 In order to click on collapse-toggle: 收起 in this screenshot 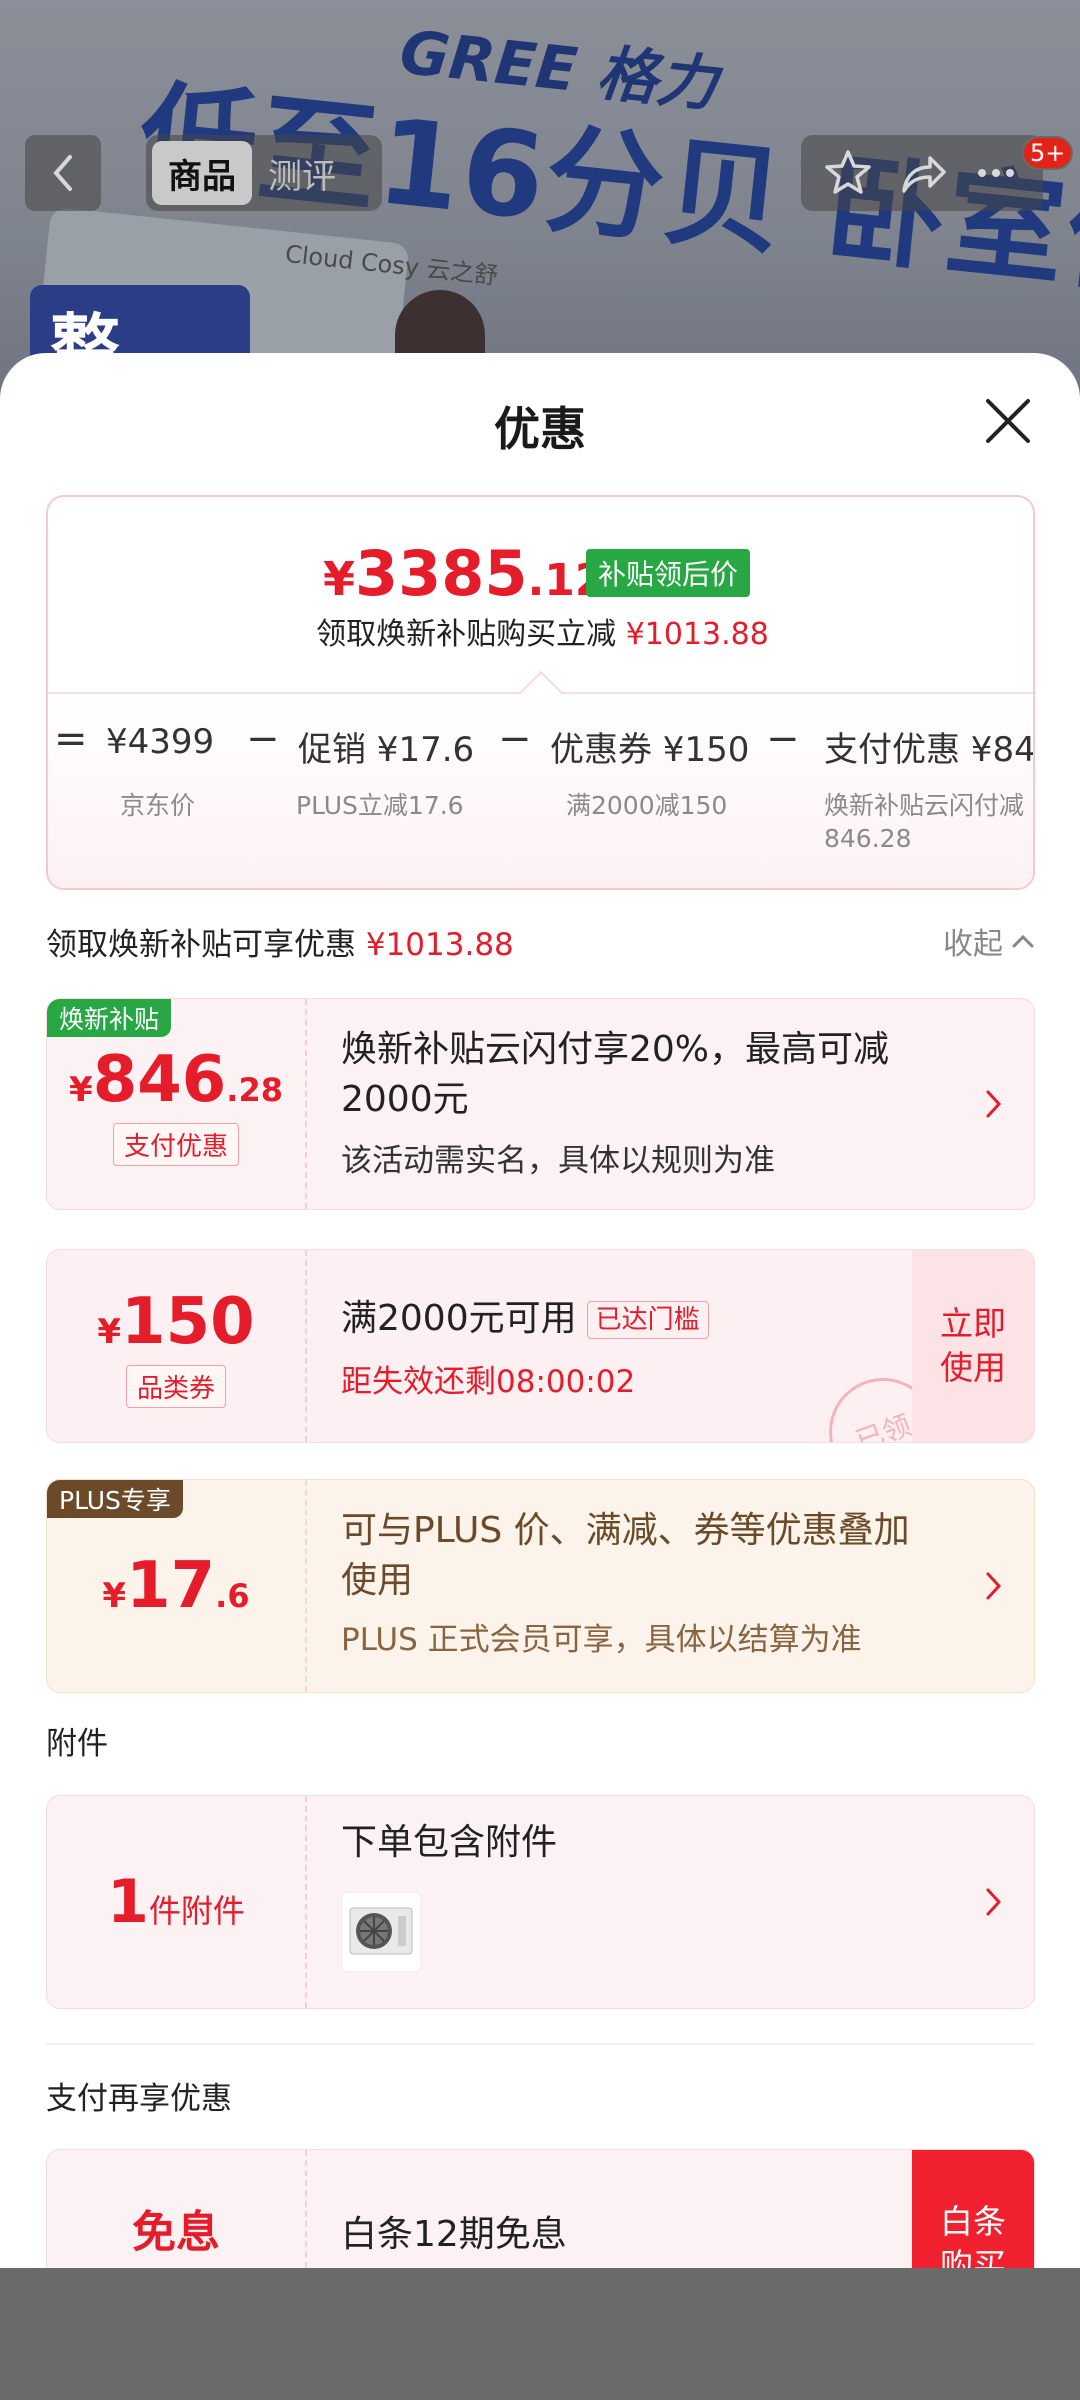, I will do `click(989, 941)`.